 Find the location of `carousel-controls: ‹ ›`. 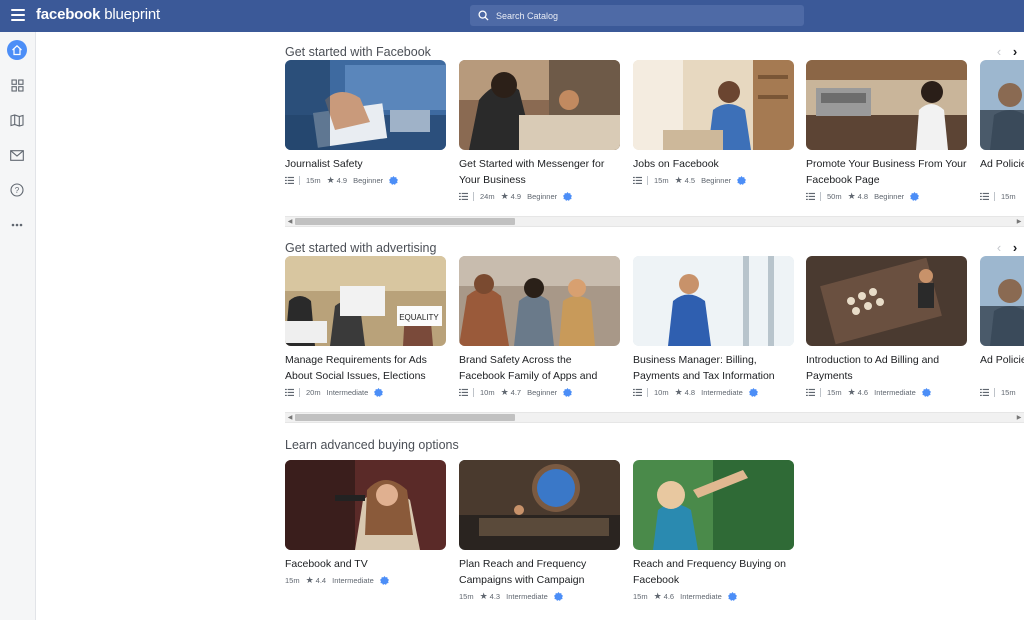

carousel-controls: ‹ › is located at coordinates (1008, 52).